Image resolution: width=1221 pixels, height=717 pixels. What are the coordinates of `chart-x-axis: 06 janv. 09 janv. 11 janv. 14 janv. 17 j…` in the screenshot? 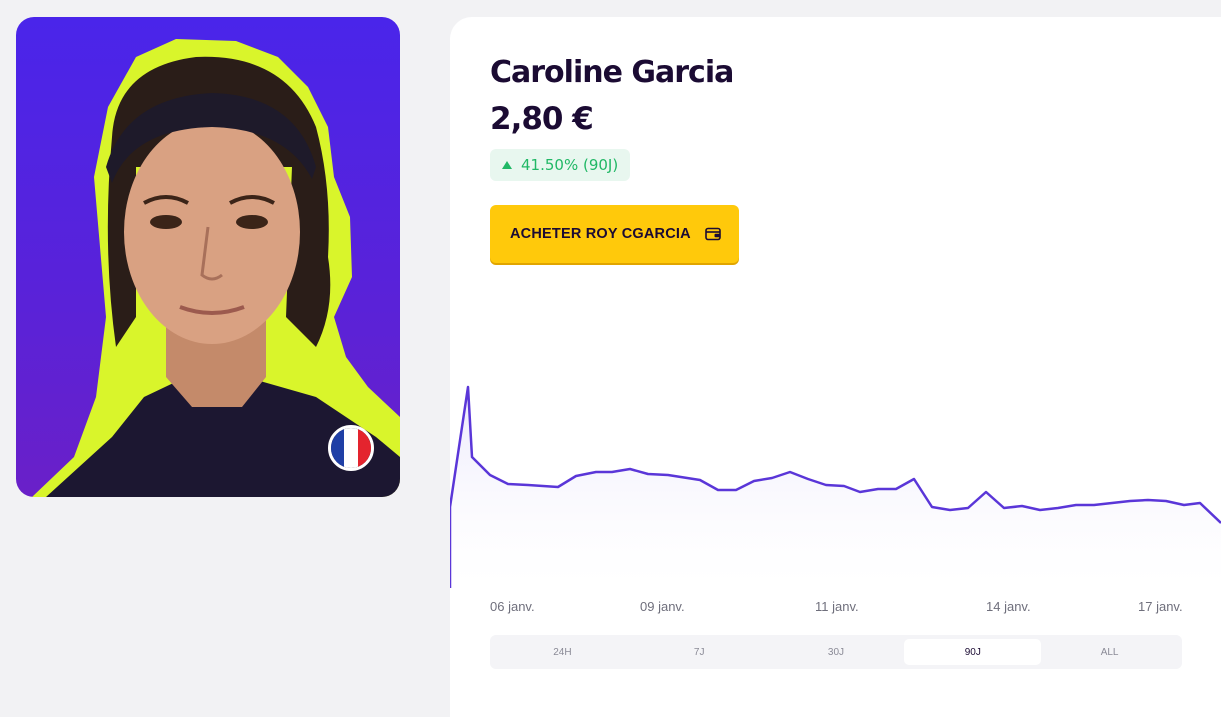 It's located at (835, 609).